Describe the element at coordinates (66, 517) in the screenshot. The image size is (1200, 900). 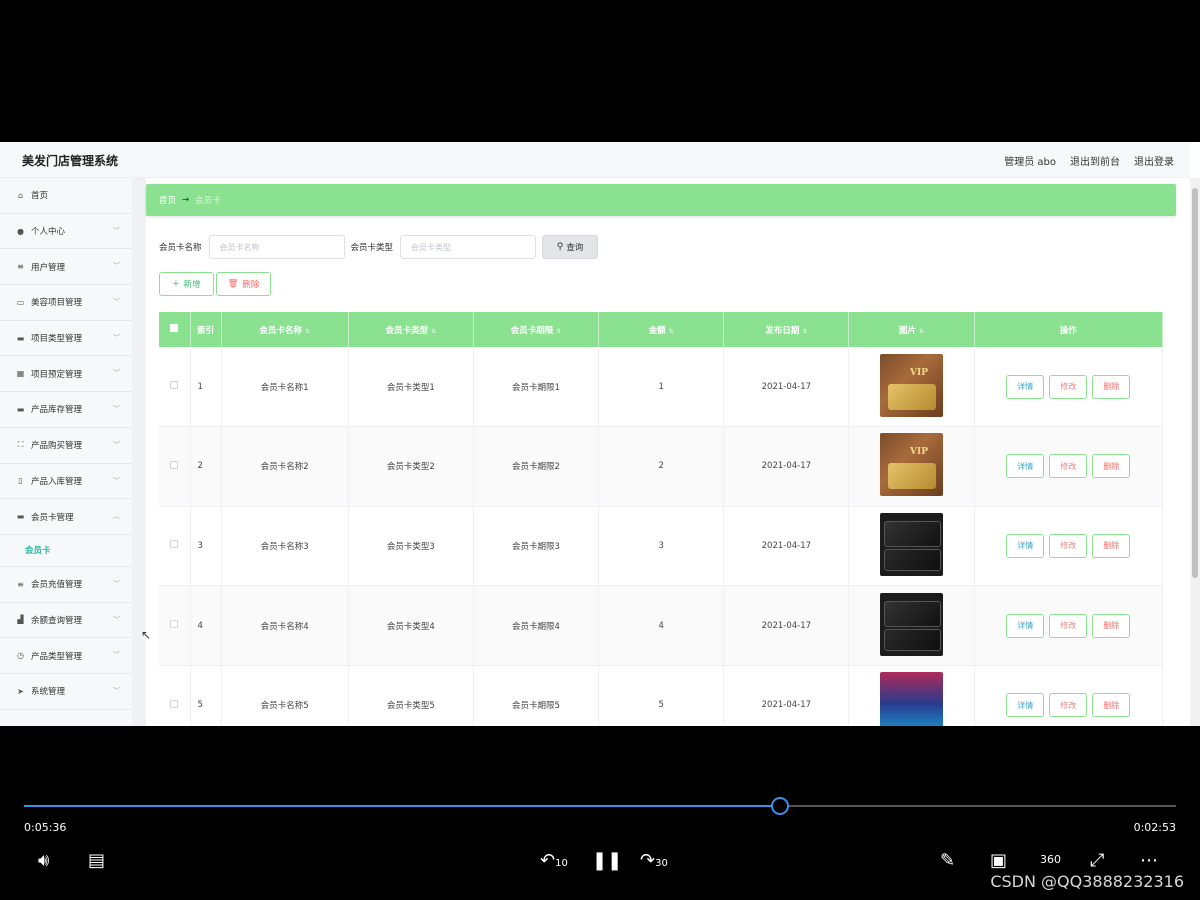
I see `sidebar-item: ▬ 会员卡管理 ︿` at that location.